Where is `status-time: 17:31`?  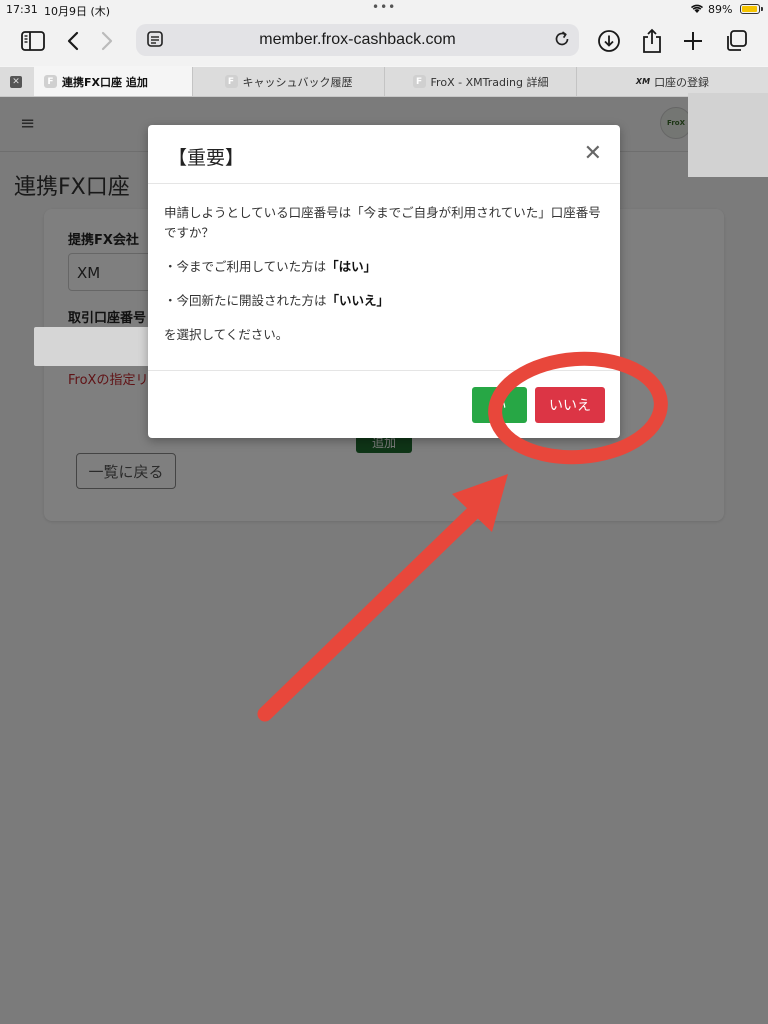 status-time: 17:31 is located at coordinates (22, 9).